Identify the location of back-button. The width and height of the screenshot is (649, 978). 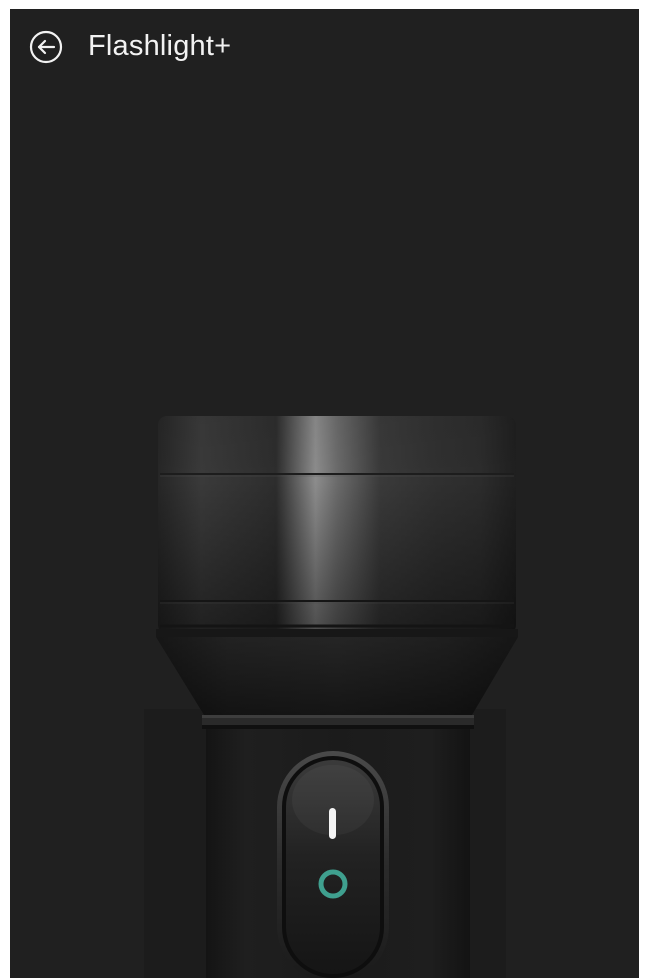
(46, 47).